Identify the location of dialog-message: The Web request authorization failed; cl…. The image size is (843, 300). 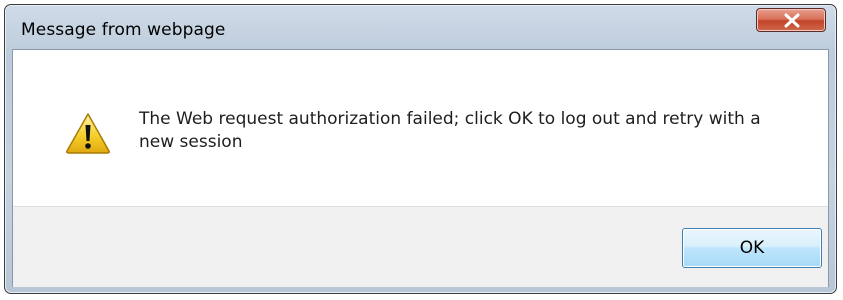
(450, 130).